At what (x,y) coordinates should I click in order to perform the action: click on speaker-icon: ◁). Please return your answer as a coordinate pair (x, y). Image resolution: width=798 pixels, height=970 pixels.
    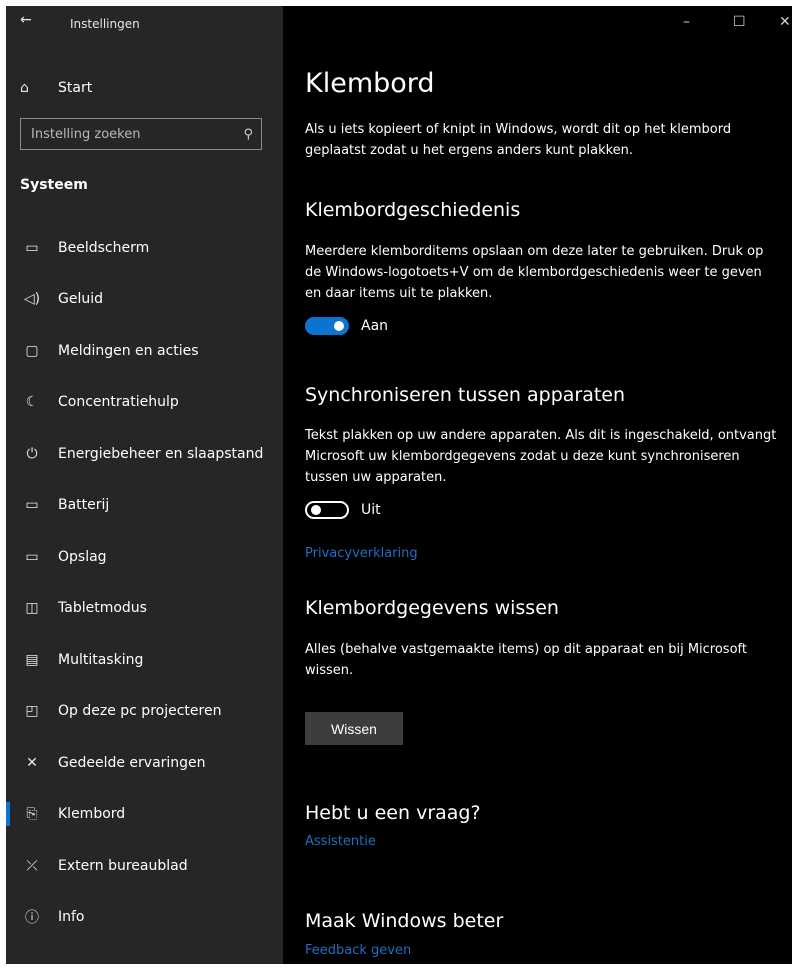
    Looking at the image, I should click on (32, 299).